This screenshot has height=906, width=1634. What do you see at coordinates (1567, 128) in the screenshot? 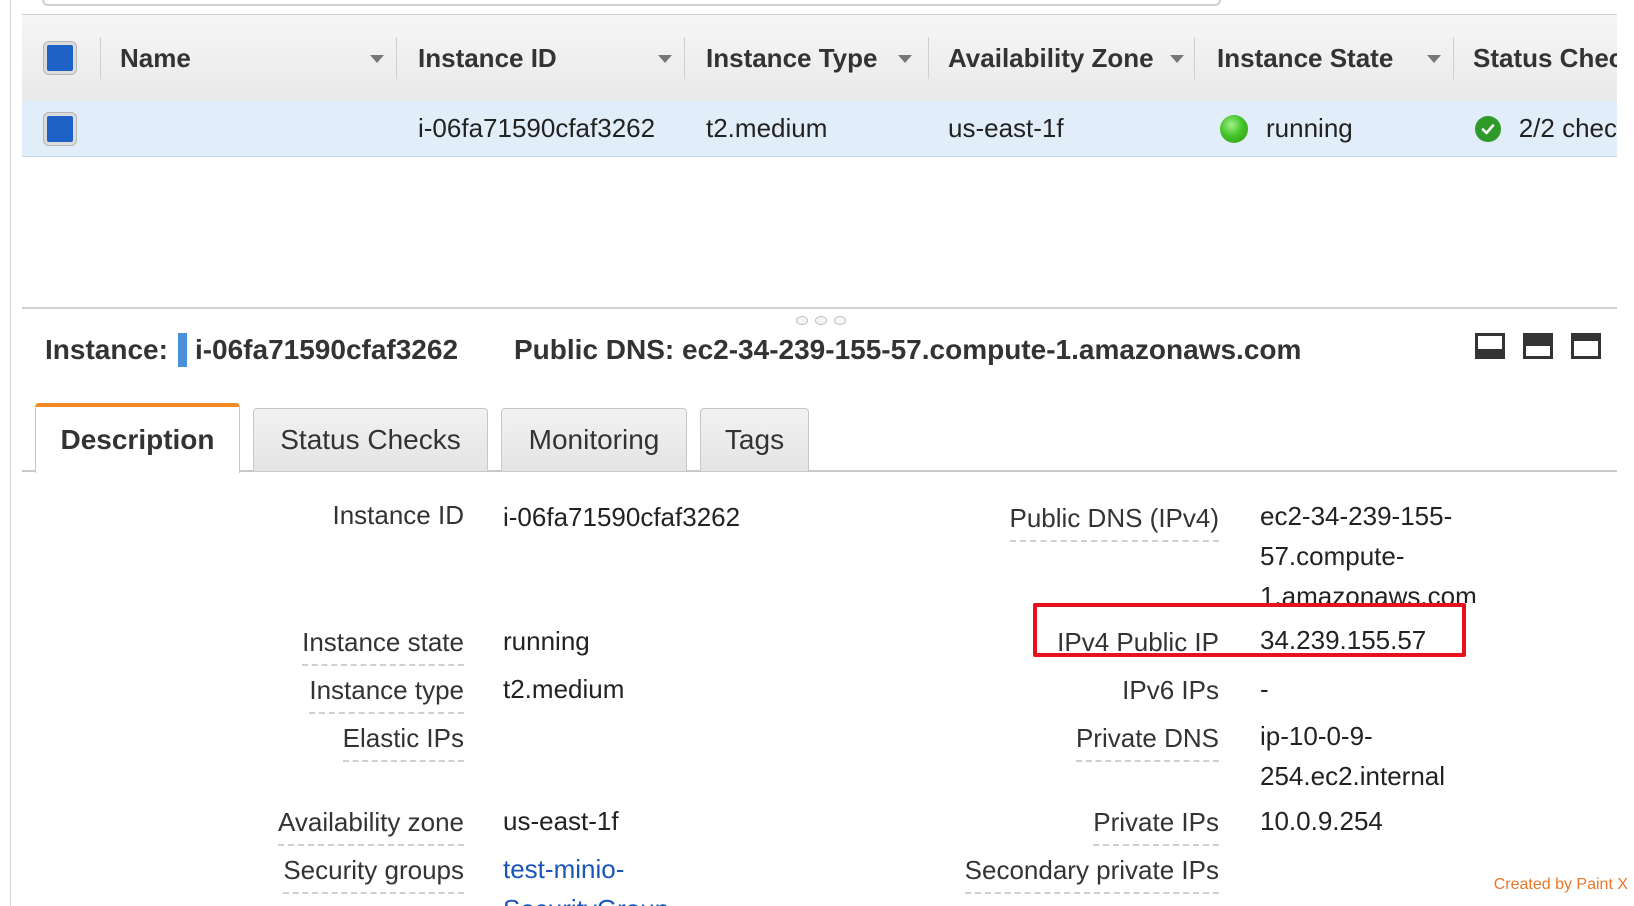
I see `status-checks-text: 2/2 chec` at bounding box center [1567, 128].